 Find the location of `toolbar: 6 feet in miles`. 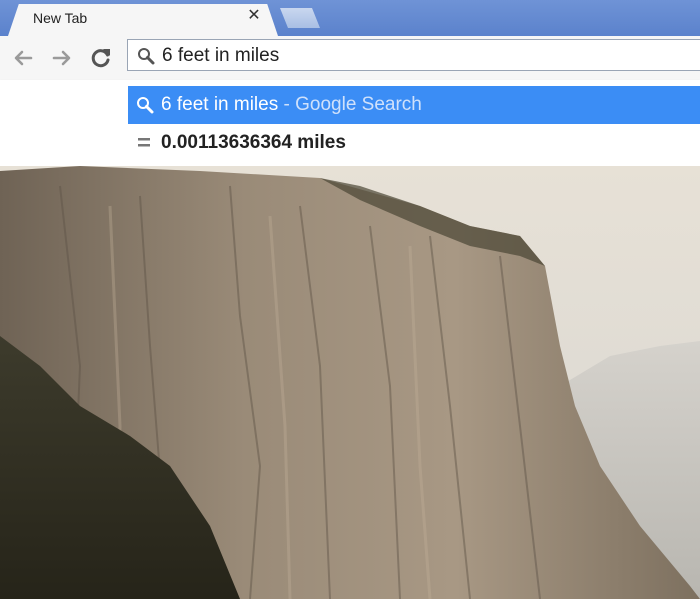

toolbar: 6 feet in miles is located at coordinates (350, 58).